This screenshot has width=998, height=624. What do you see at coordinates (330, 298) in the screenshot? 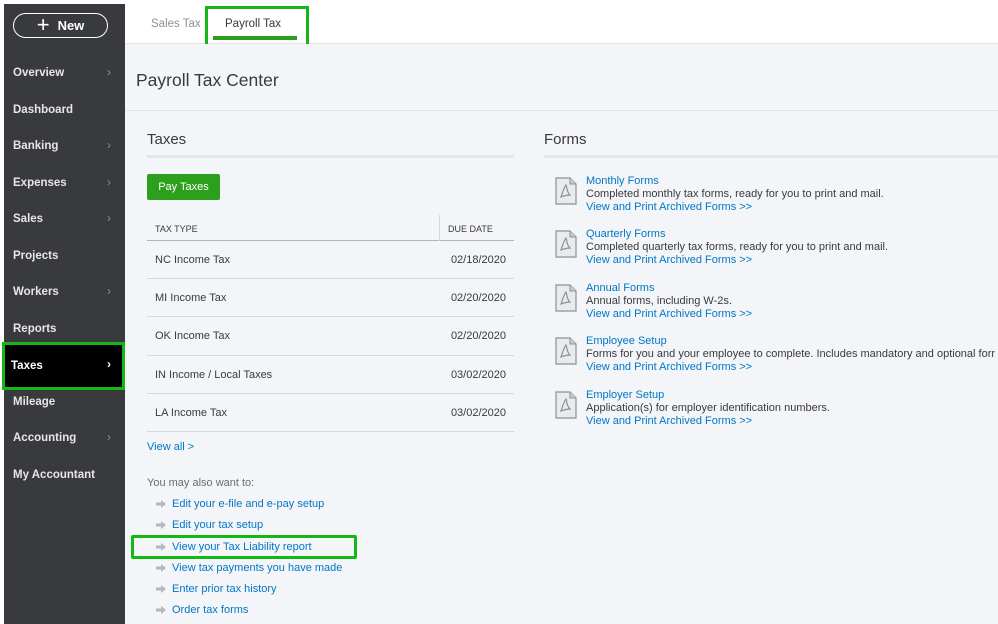
I see `table-row: MI Income Tax 02/20/2020` at bounding box center [330, 298].